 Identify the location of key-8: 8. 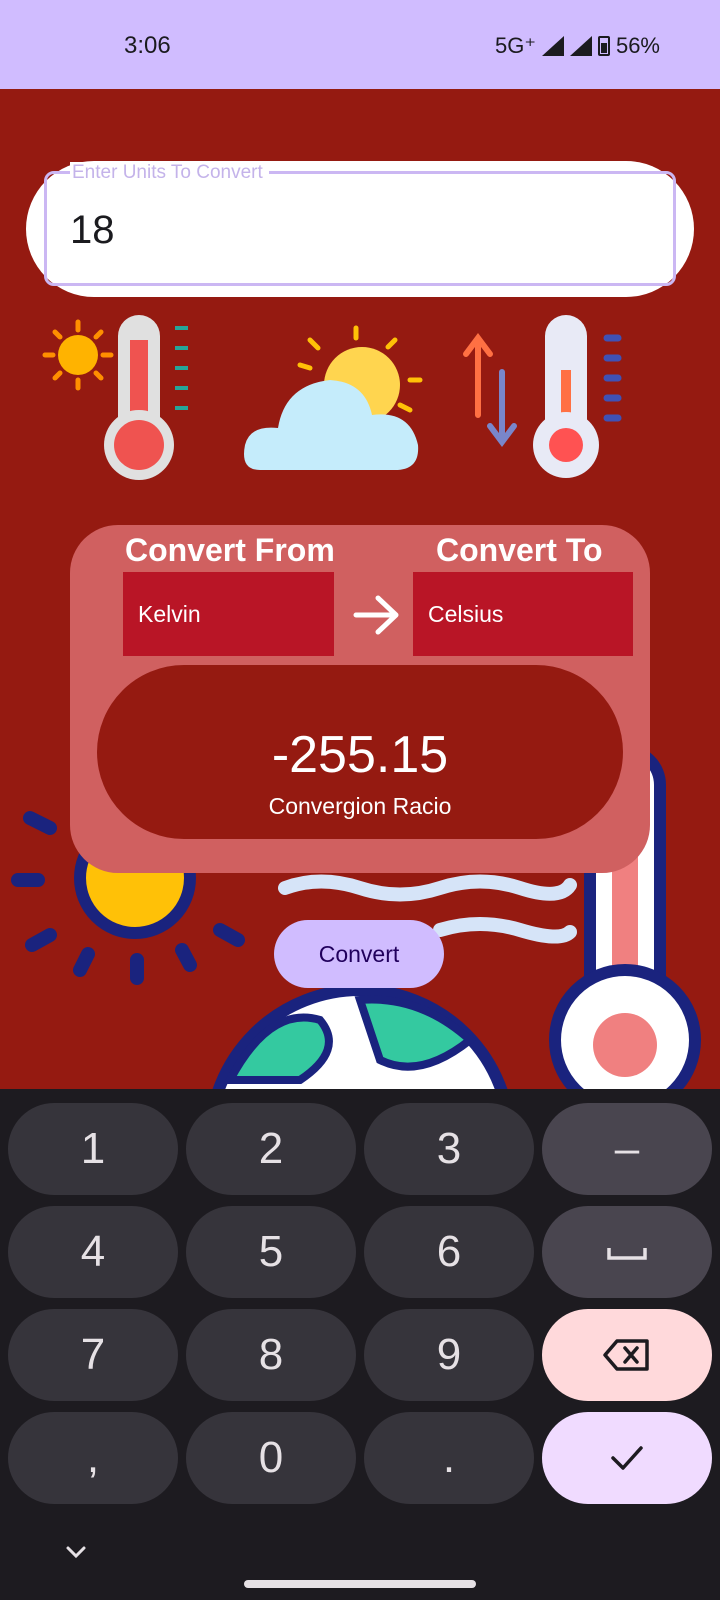
(271, 1355).